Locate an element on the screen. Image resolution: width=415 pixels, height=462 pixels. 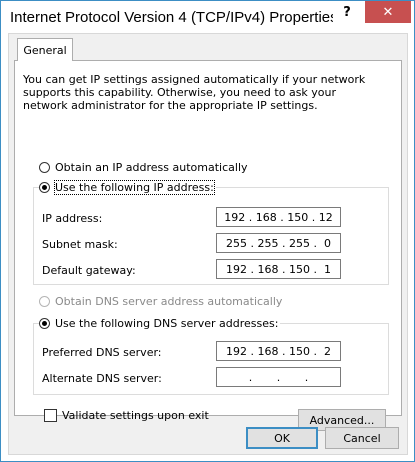
cancel-button: Cancel is located at coordinates (362, 438).